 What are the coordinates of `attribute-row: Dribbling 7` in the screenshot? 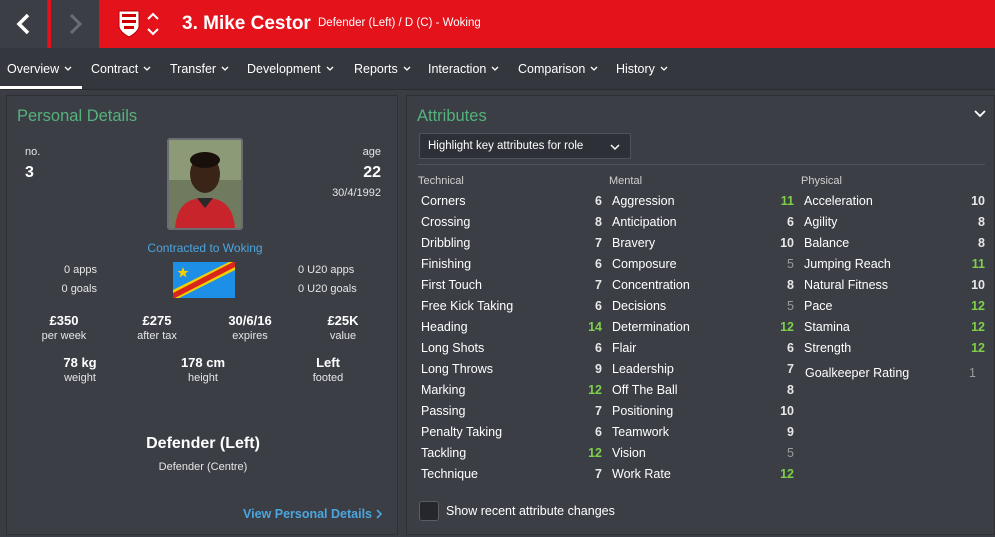 It's located at (511, 242).